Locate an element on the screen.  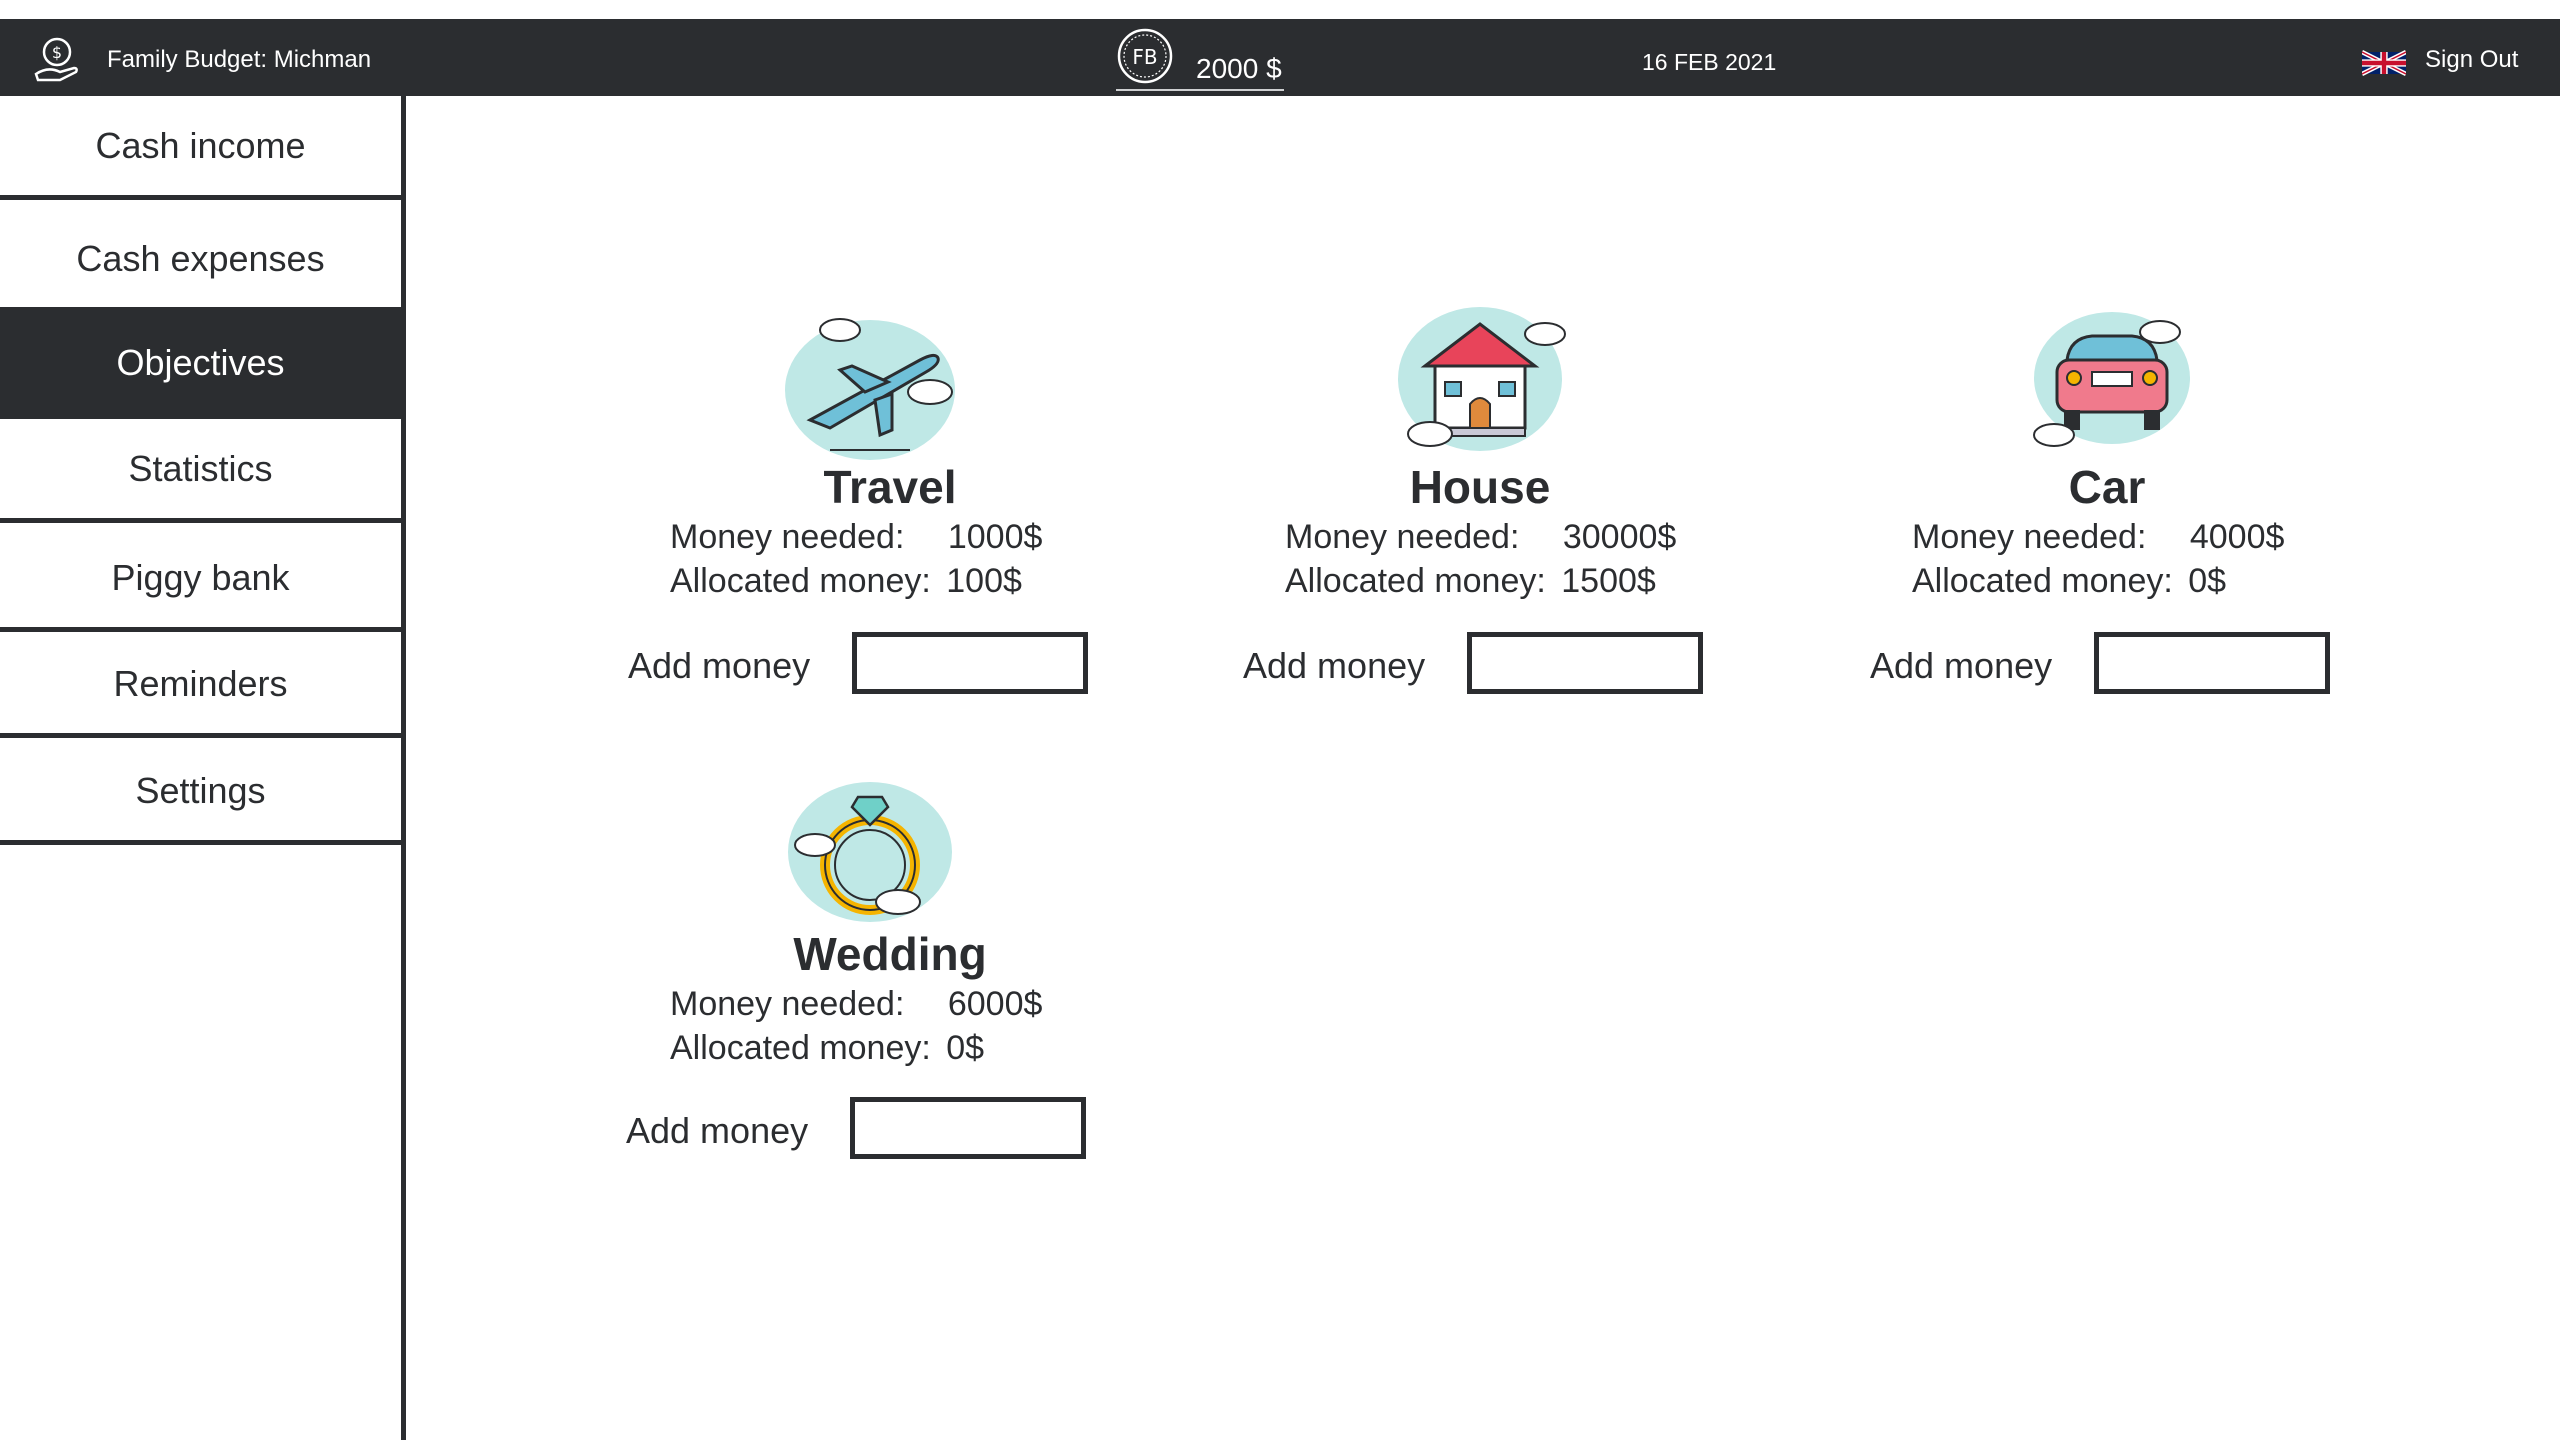
allocated-money-row: Allocated money: 100$ is located at coordinates (846, 581).